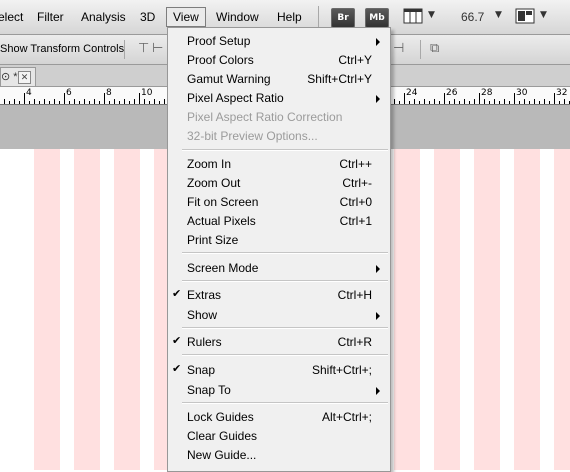 The width and height of the screenshot is (570, 472). What do you see at coordinates (237, 17) in the screenshot?
I see `menu-window: Window` at bounding box center [237, 17].